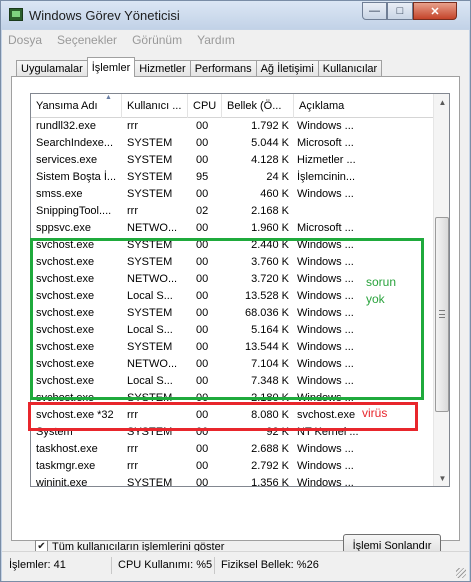 The image size is (471, 582). What do you see at coordinates (441, 102) in the screenshot?
I see `scroll-up-arrow-icon: ▲` at bounding box center [441, 102].